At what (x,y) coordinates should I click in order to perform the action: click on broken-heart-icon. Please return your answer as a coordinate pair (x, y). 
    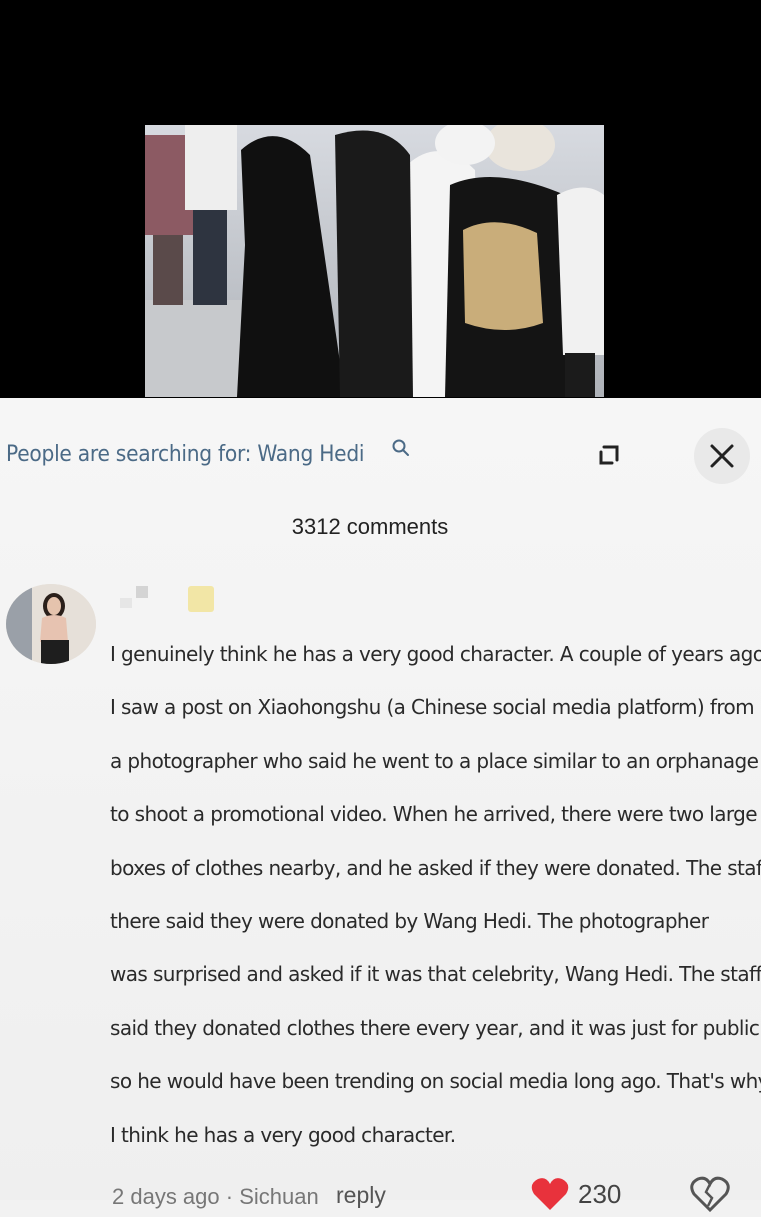
    Looking at the image, I should click on (710, 1194).